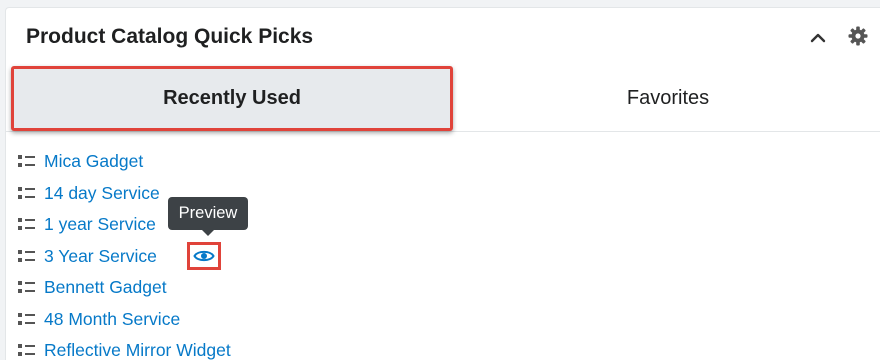 This screenshot has width=880, height=360. I want to click on collapse-button, so click(818, 38).